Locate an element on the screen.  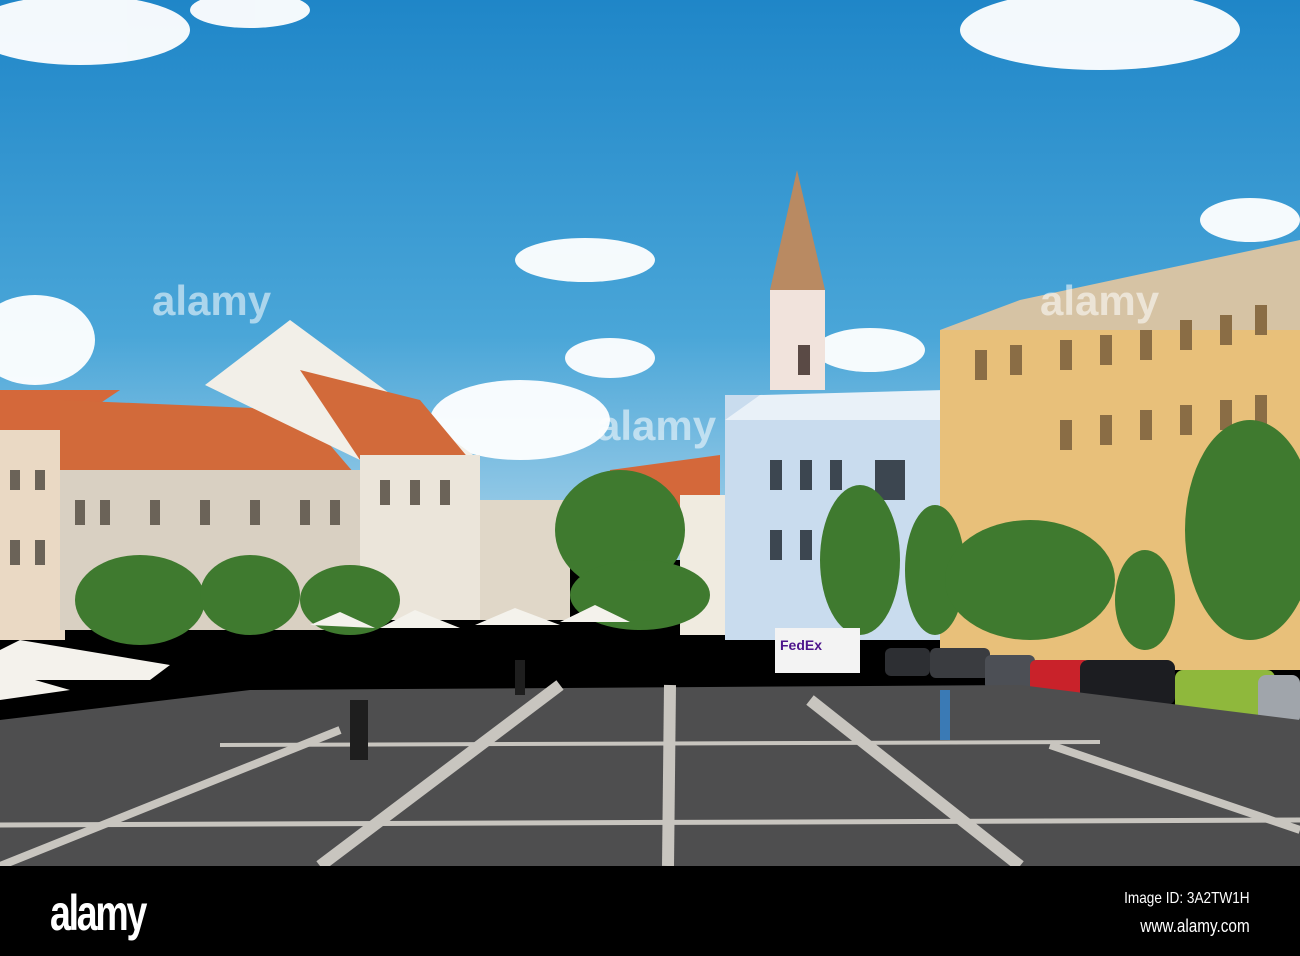
footer-bar: alamy Image ID: 3A2TW1H www.alamy.com is located at coordinates (650, 911).